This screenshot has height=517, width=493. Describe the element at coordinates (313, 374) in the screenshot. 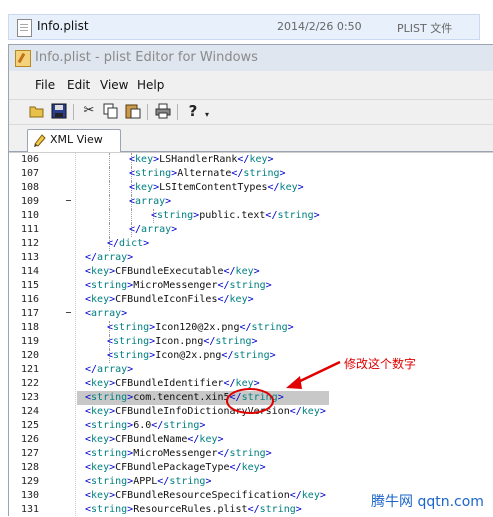

I see `annotation-arrow` at that location.